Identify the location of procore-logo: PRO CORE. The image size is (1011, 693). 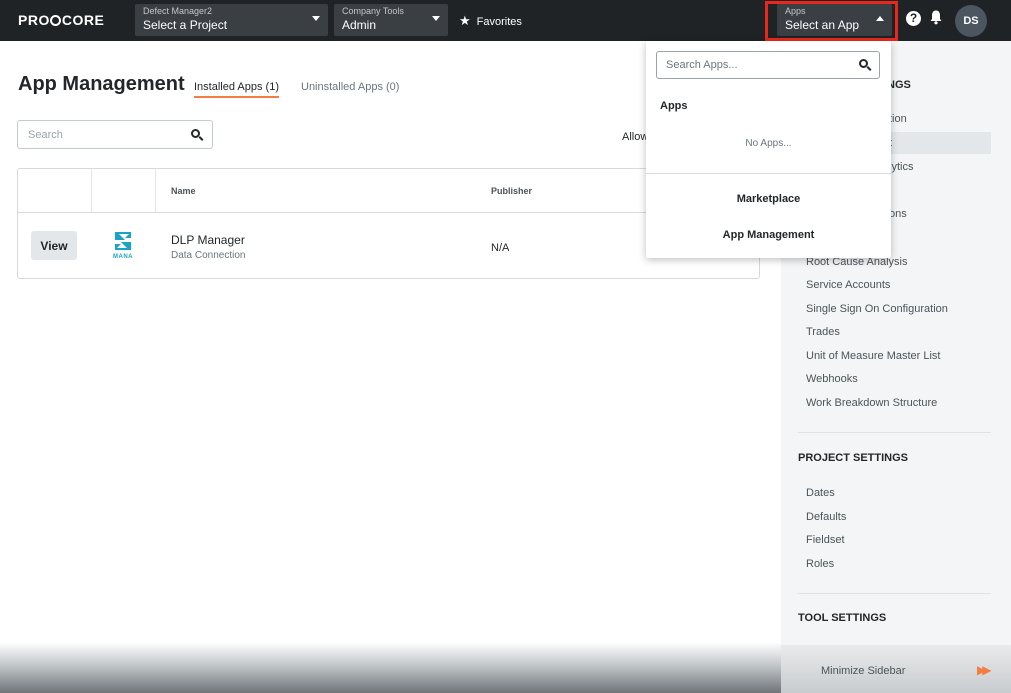
(61, 20).